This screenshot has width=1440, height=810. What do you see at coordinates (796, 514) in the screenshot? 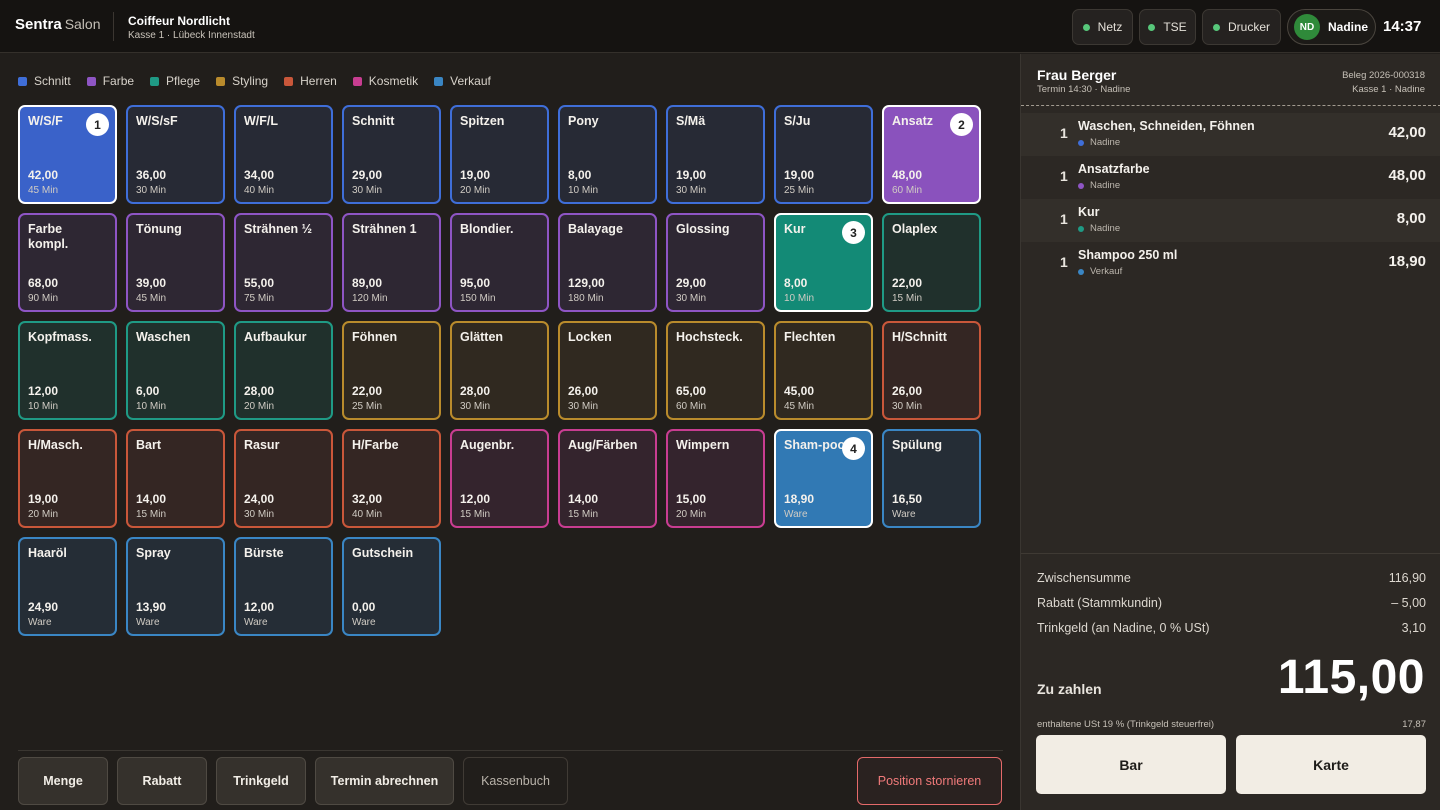
I see `tile-duration: Ware` at bounding box center [796, 514].